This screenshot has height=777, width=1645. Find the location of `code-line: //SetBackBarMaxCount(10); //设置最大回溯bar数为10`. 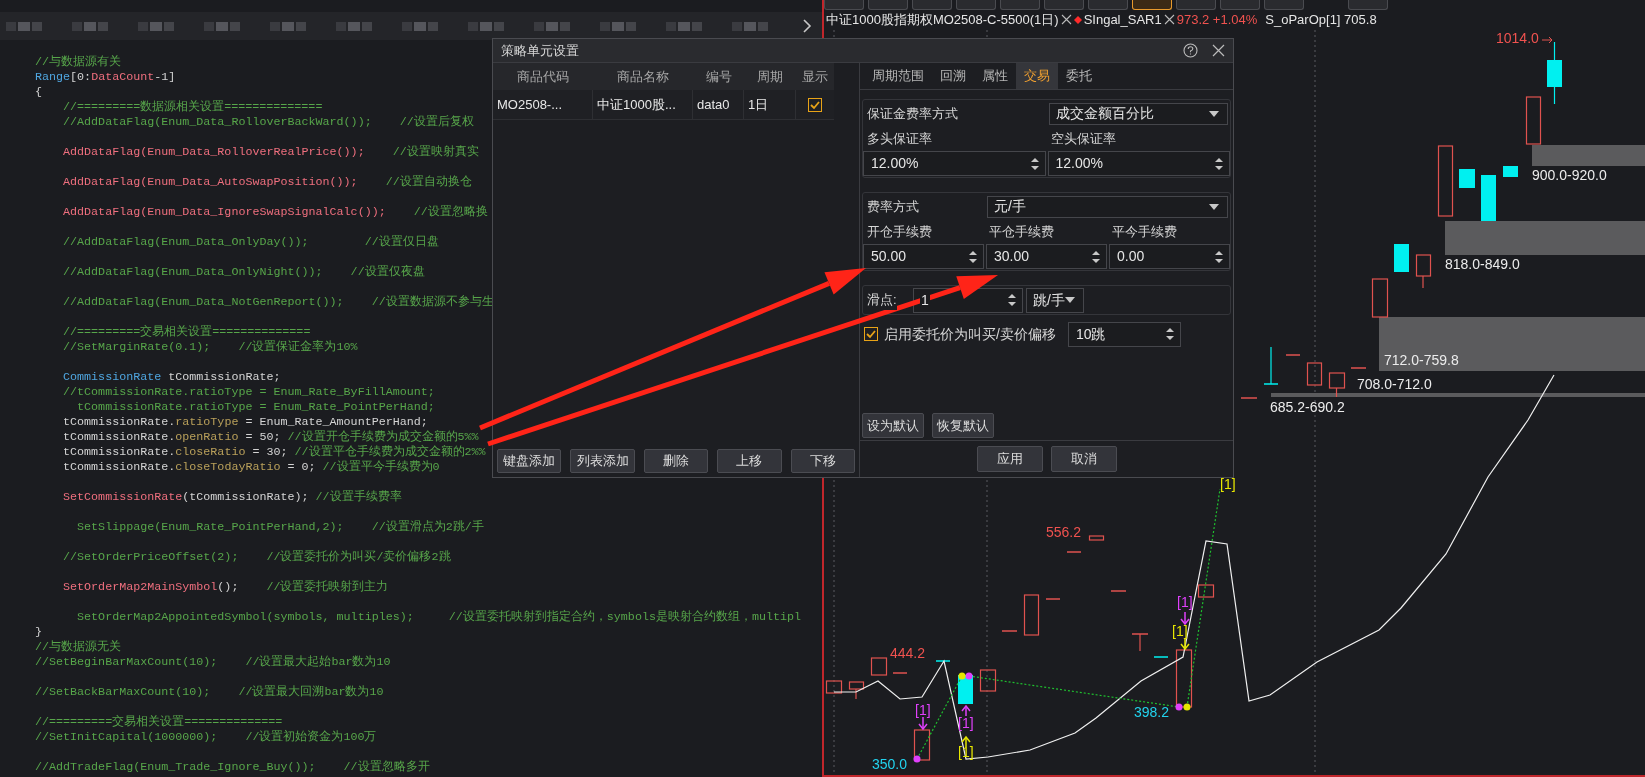

code-line: //SetBackBarMaxCount(10); //设置最大回溯bar数为10 is located at coordinates (209, 692).